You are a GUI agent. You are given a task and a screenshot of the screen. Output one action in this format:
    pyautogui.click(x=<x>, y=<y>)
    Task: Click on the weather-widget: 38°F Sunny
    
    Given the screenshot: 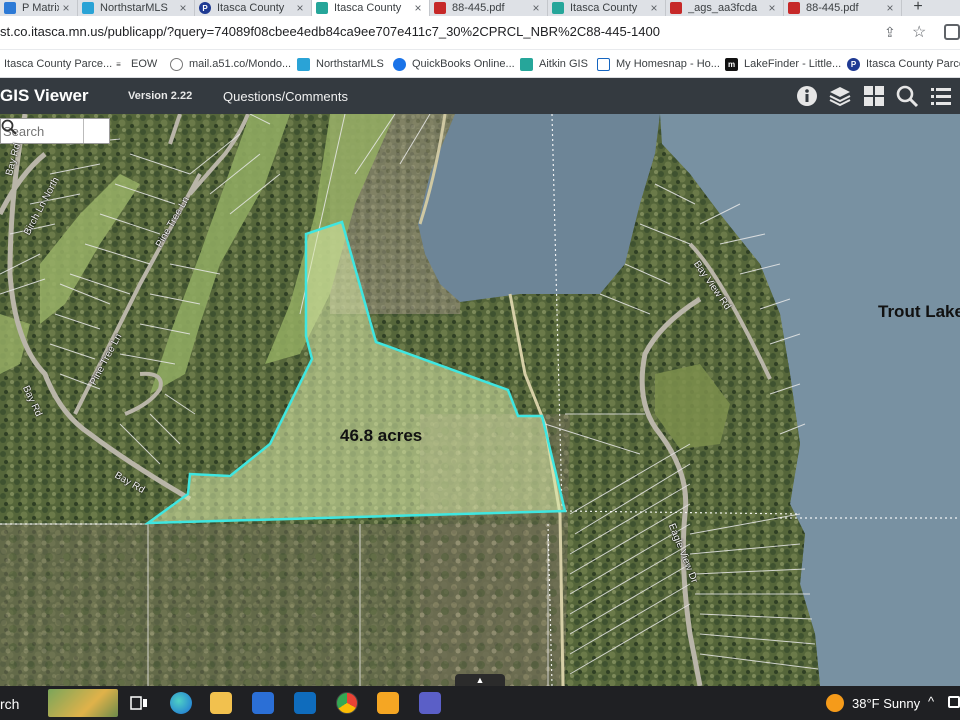 What is the action you would take?
    pyautogui.click(x=873, y=703)
    